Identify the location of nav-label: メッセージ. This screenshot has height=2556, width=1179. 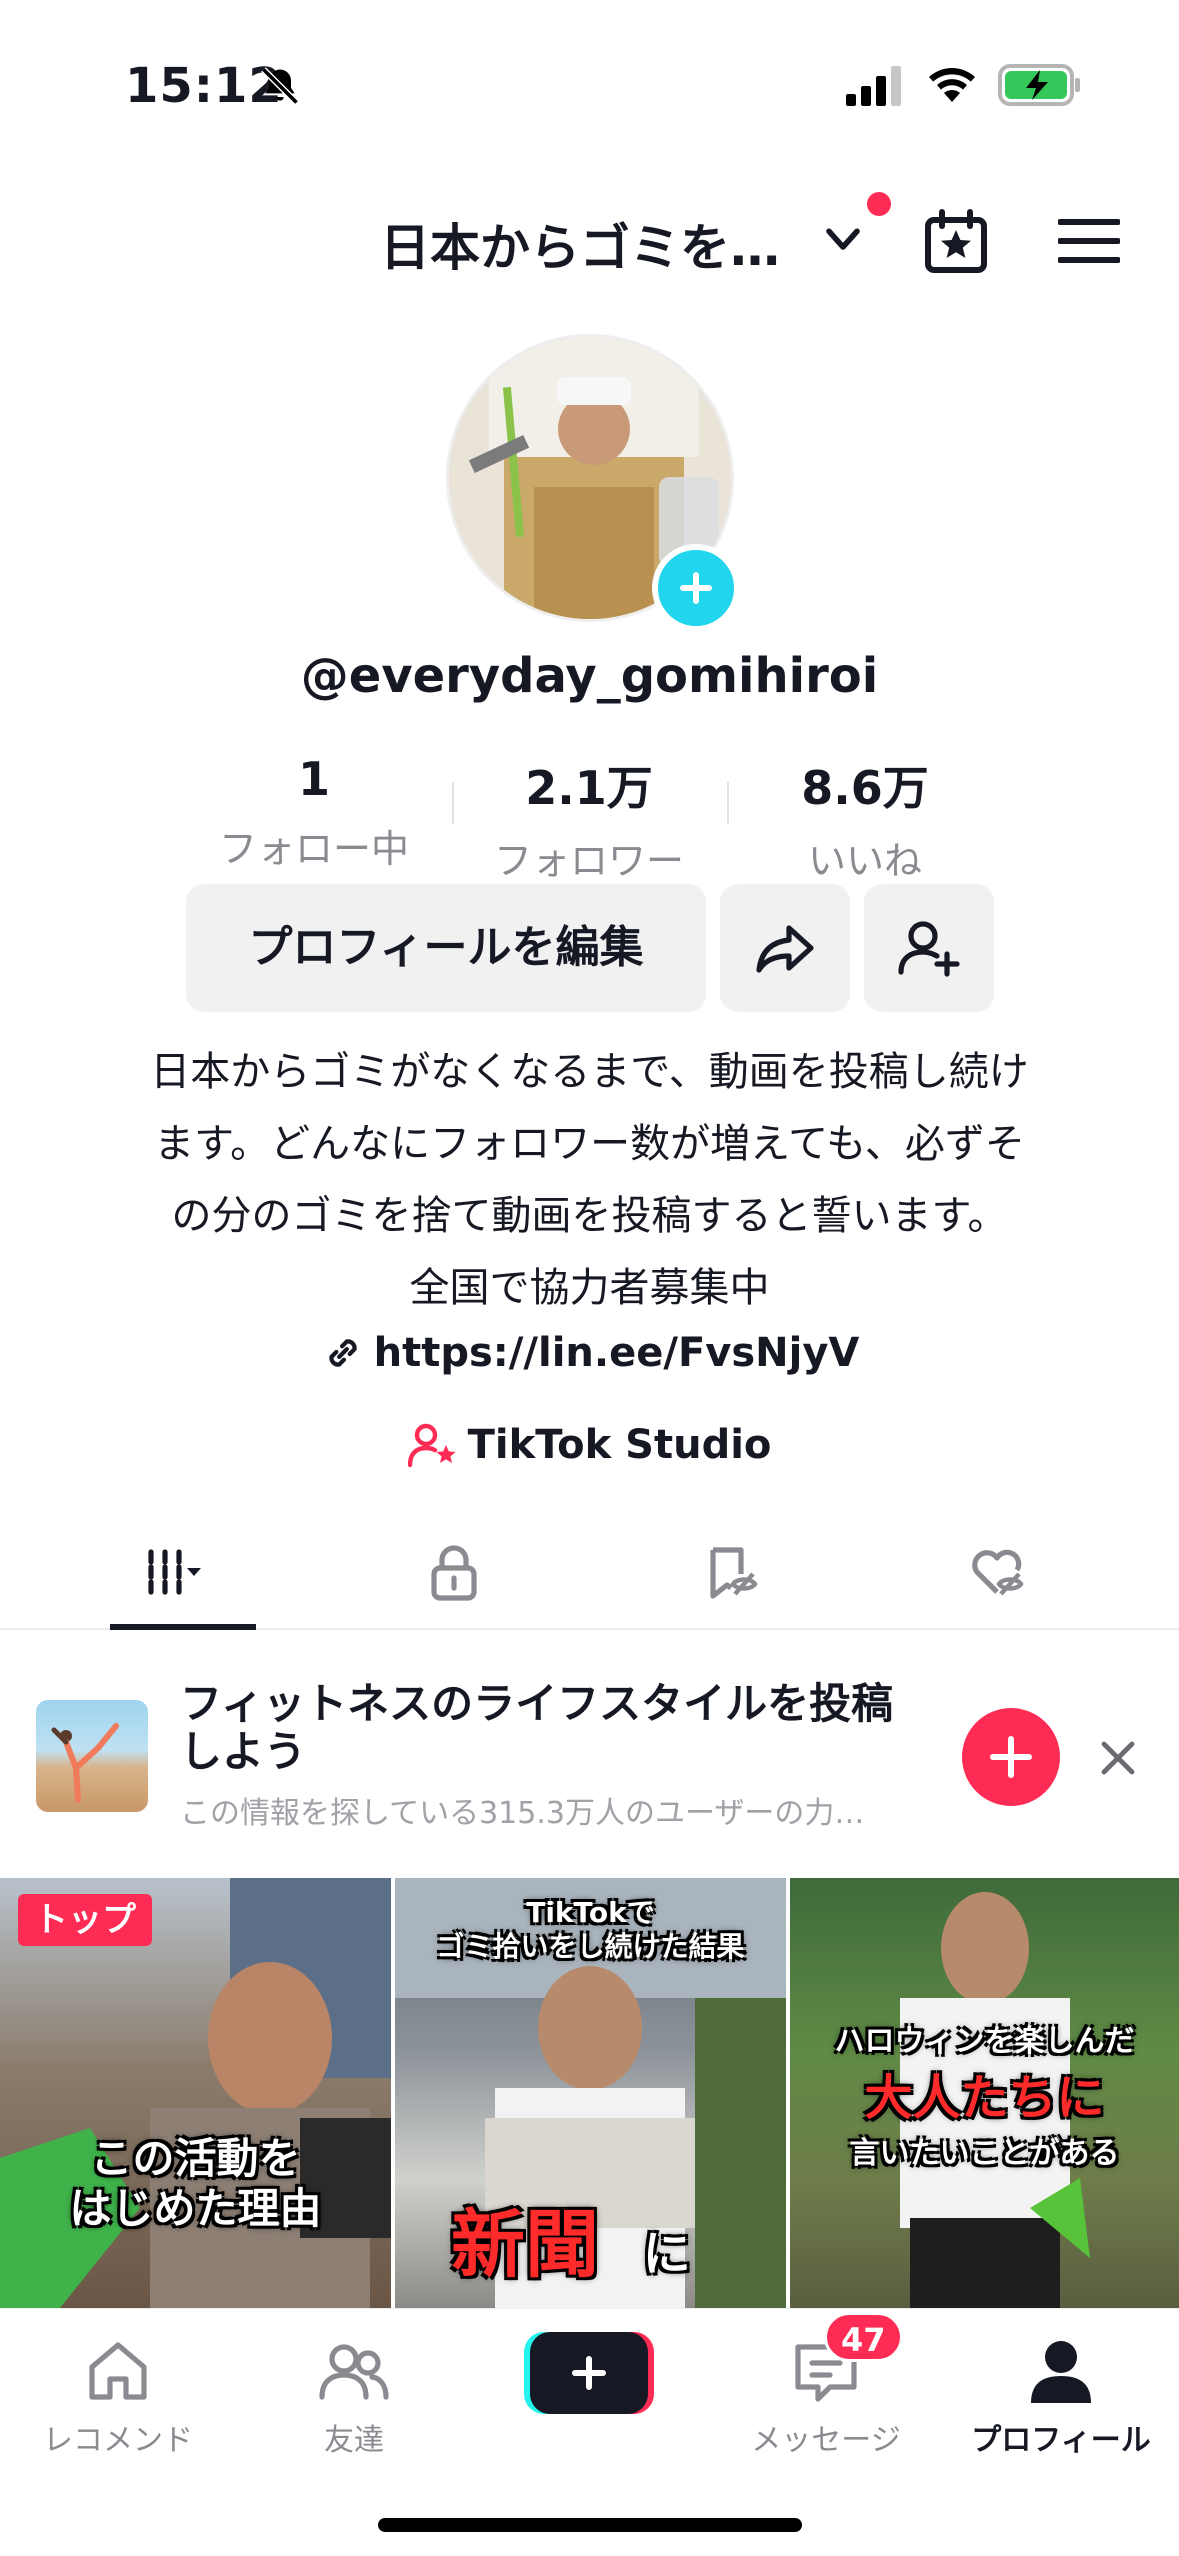
(826, 2440).